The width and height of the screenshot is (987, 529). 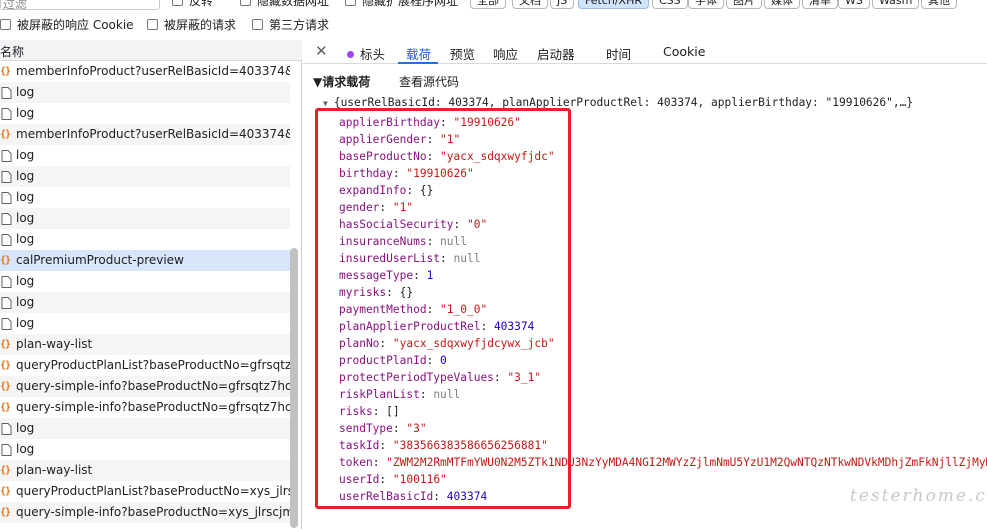 I want to click on request-list-scrollbar, so click(x=294, y=388).